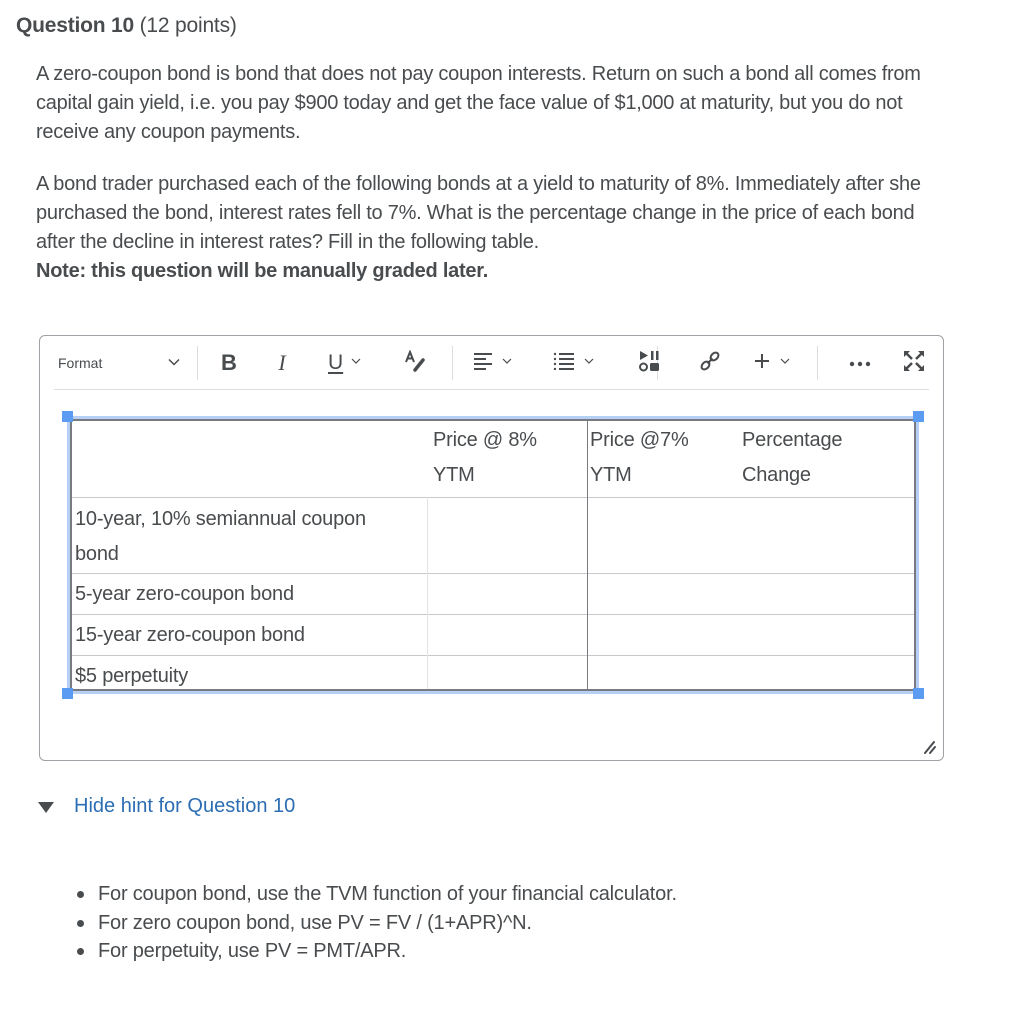 This screenshot has width=1024, height=1017. Describe the element at coordinates (639, 440) in the screenshot. I see `header-line: Price @7%` at that location.